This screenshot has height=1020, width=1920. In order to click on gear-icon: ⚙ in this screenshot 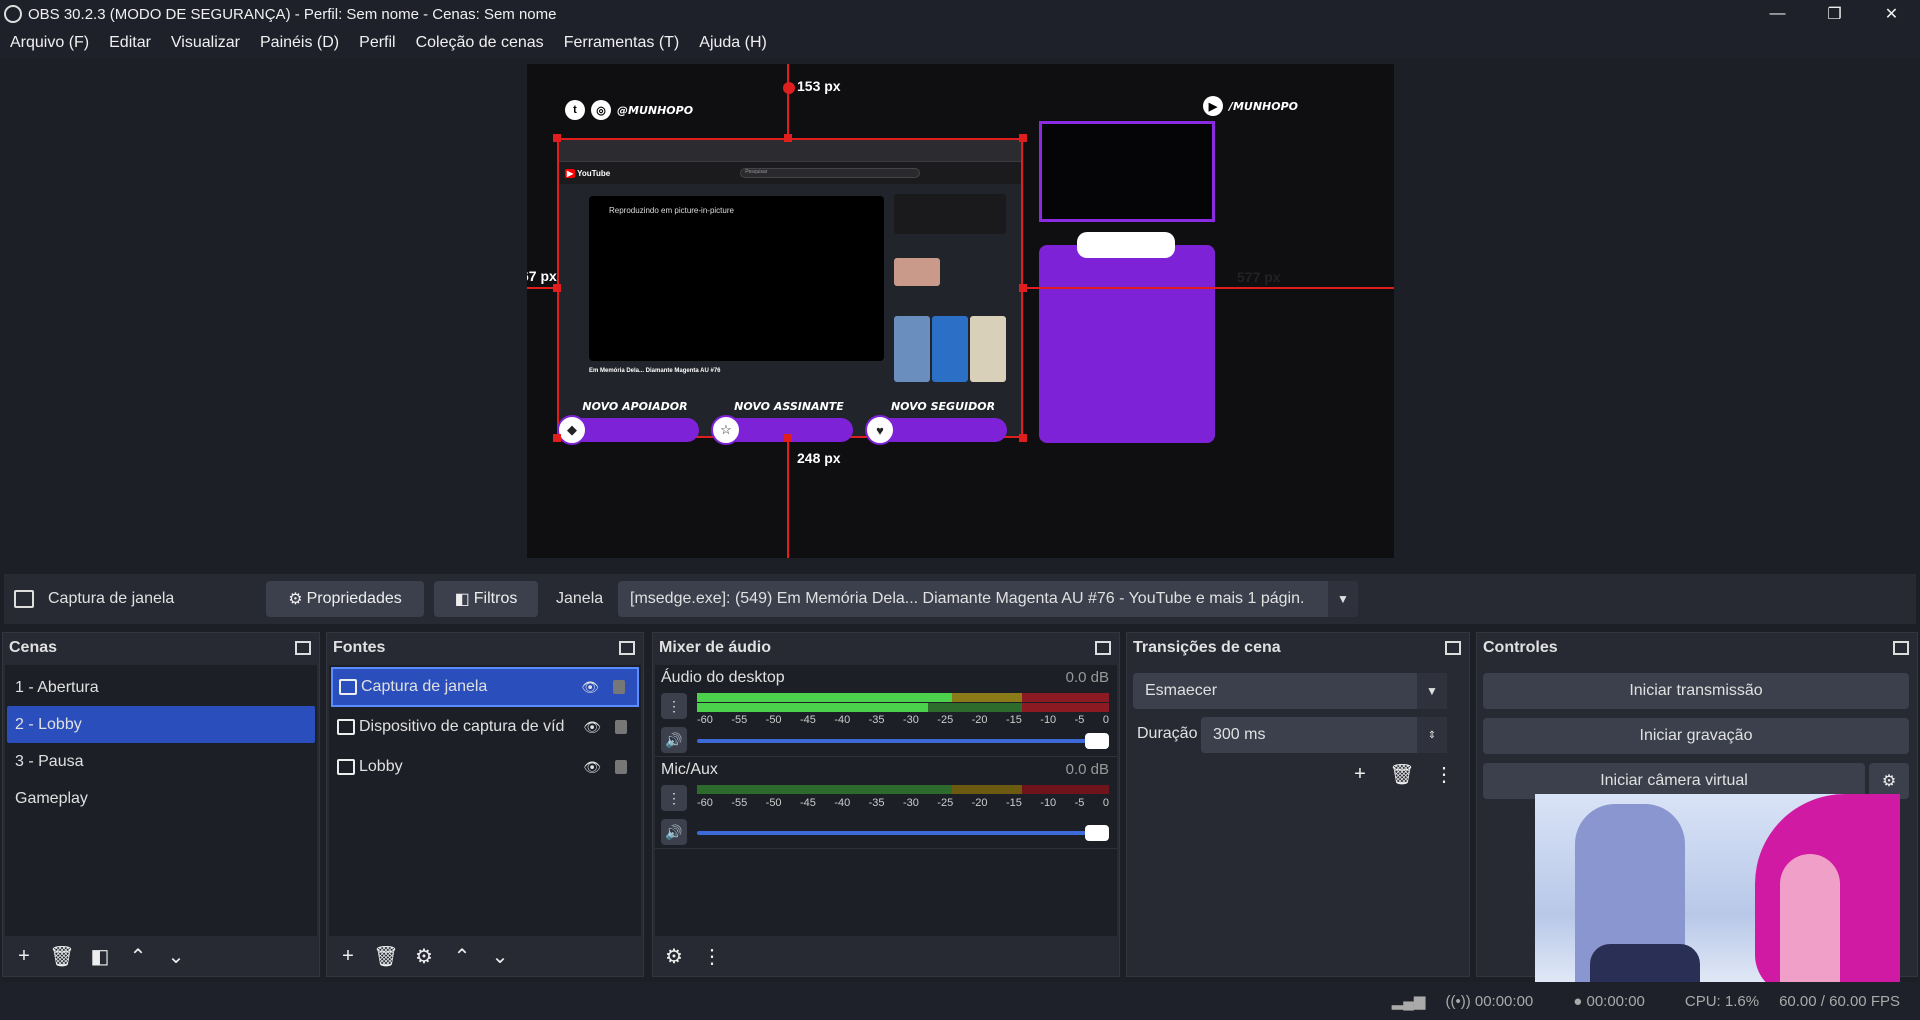, I will do `click(295, 599)`.